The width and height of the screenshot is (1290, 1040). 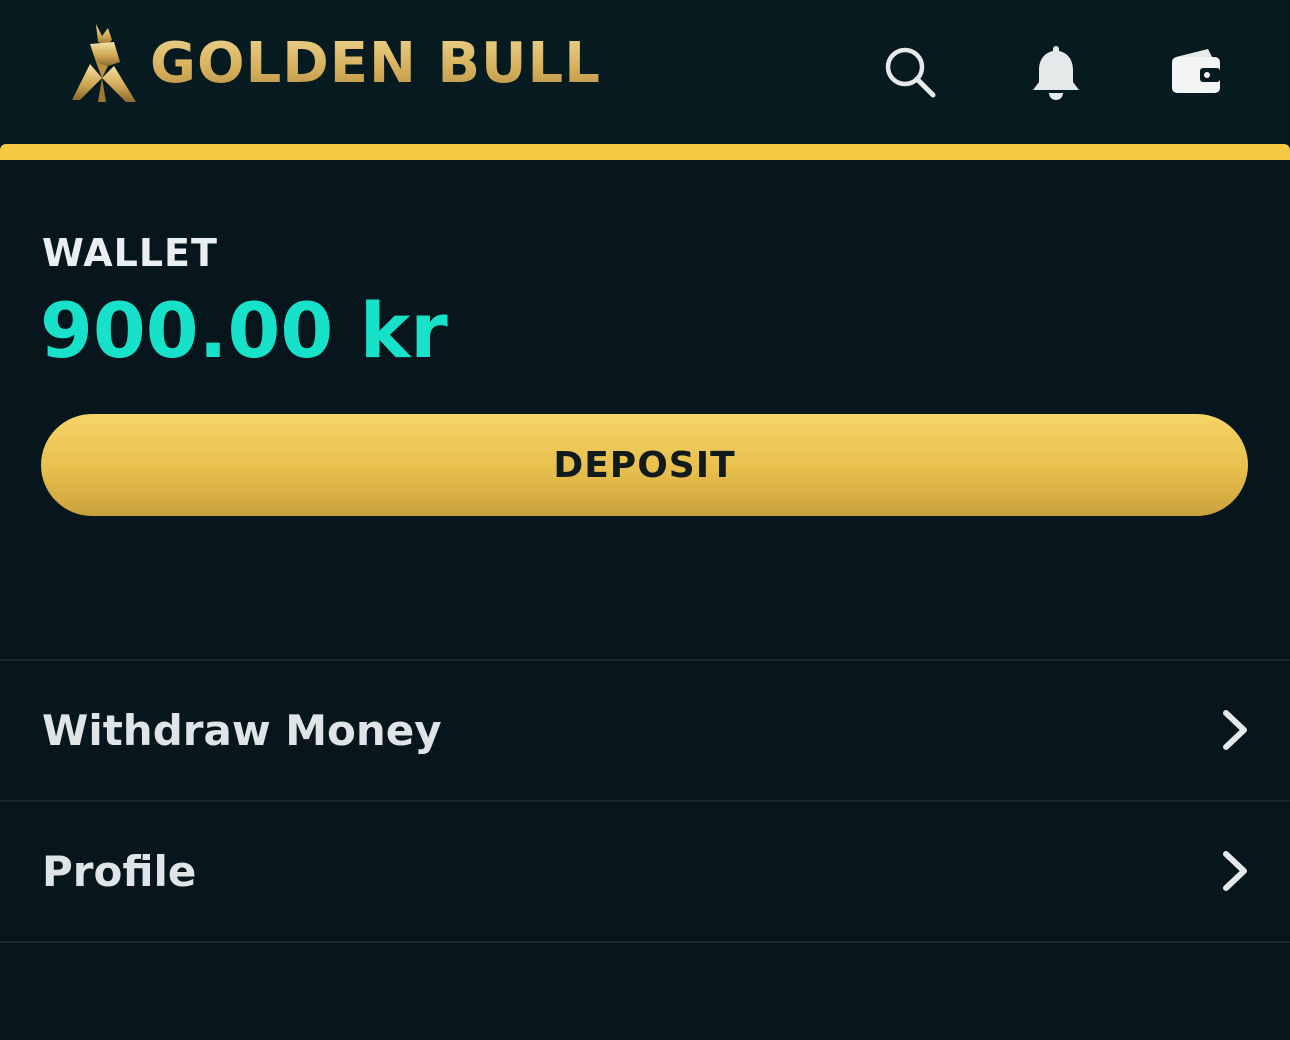 I want to click on wallet-button, so click(x=1196, y=72).